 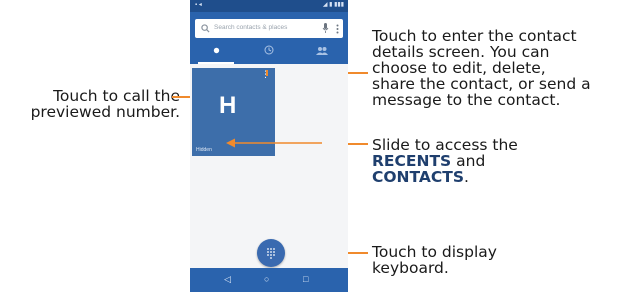 I want to click on dialpad-icon, so click(x=271, y=253).